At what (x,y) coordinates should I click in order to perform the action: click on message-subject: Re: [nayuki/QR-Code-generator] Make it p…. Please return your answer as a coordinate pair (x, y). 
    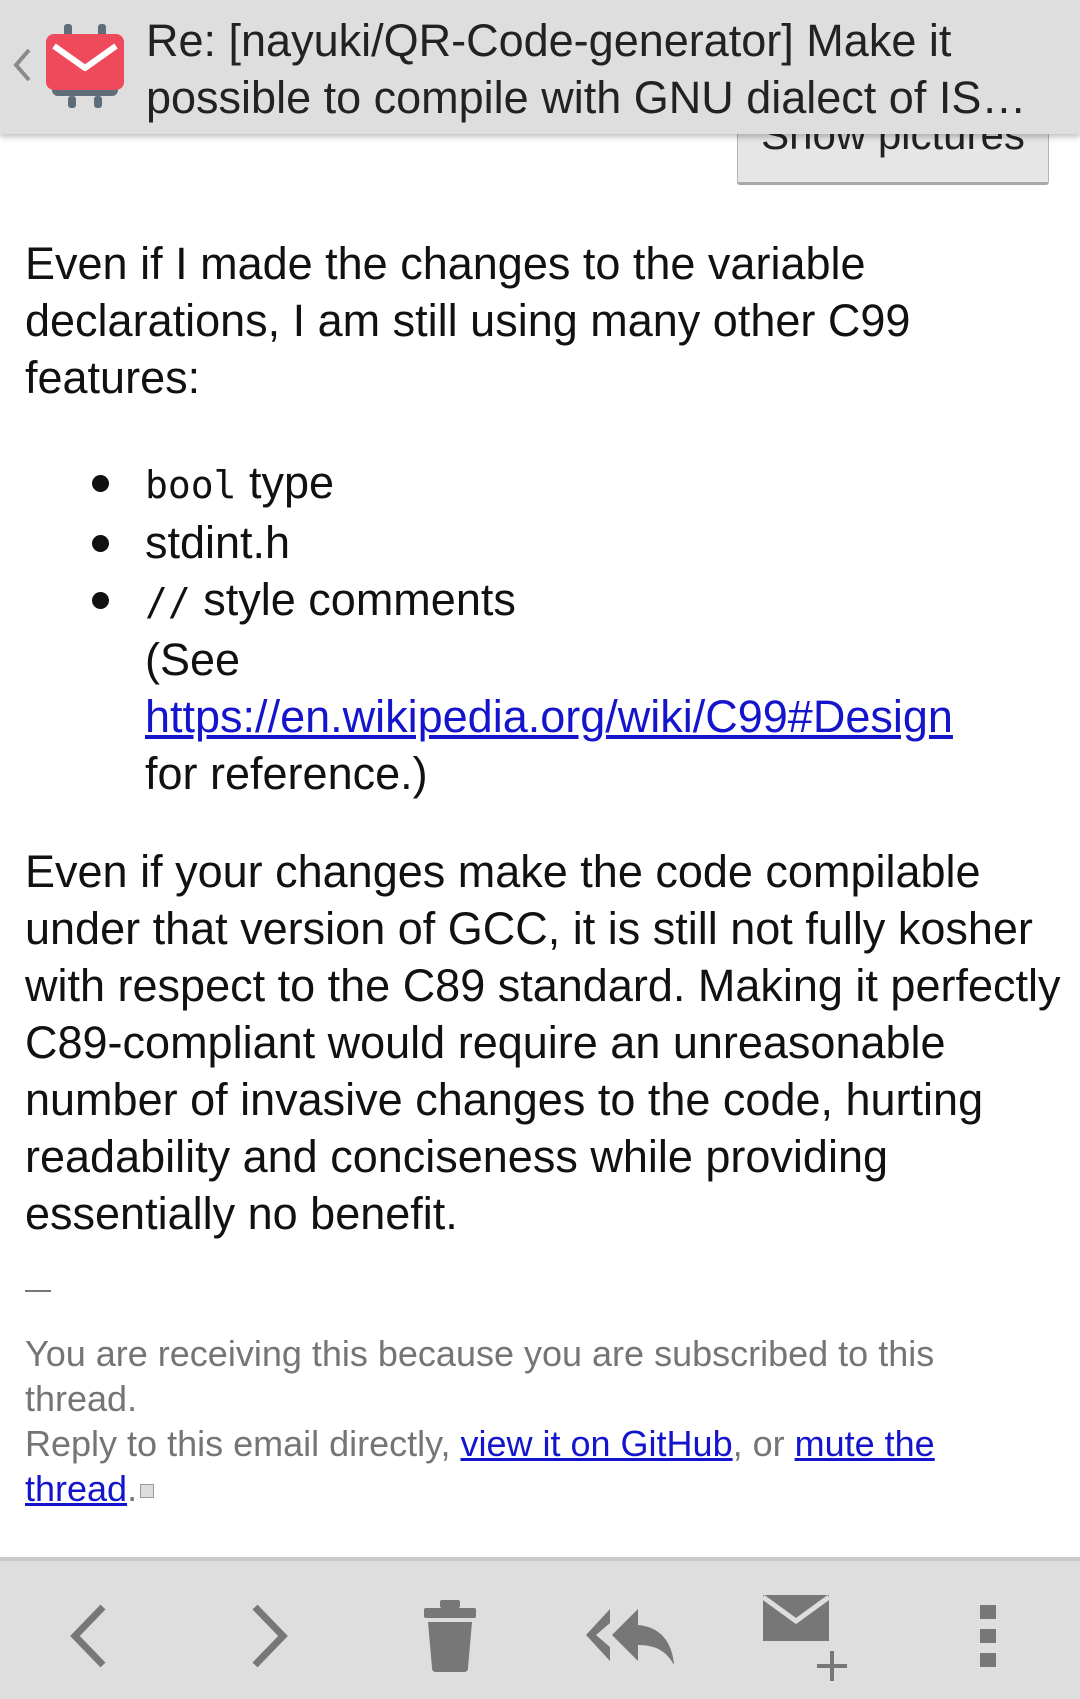
    Looking at the image, I should click on (586, 69).